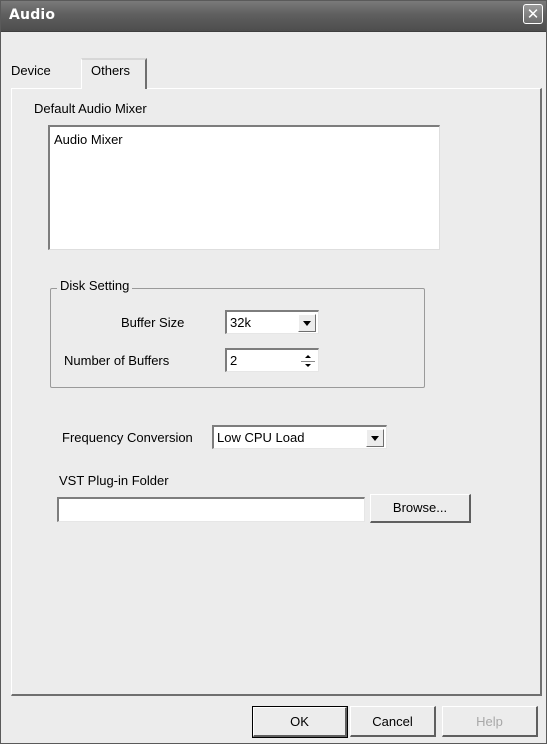  I want to click on default-audio-mixer-label: Default Audio Mixer, so click(90, 108).